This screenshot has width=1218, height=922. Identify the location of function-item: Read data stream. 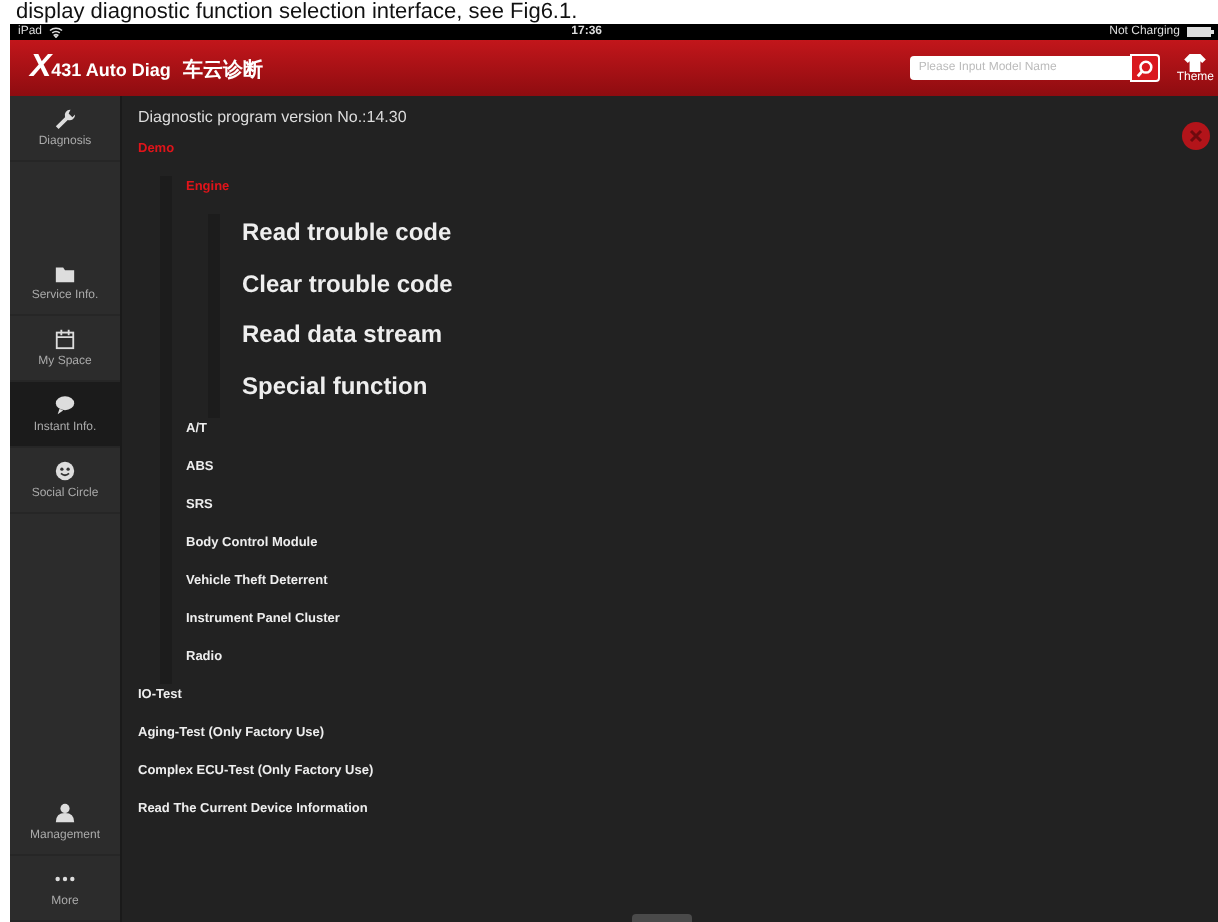
(342, 341).